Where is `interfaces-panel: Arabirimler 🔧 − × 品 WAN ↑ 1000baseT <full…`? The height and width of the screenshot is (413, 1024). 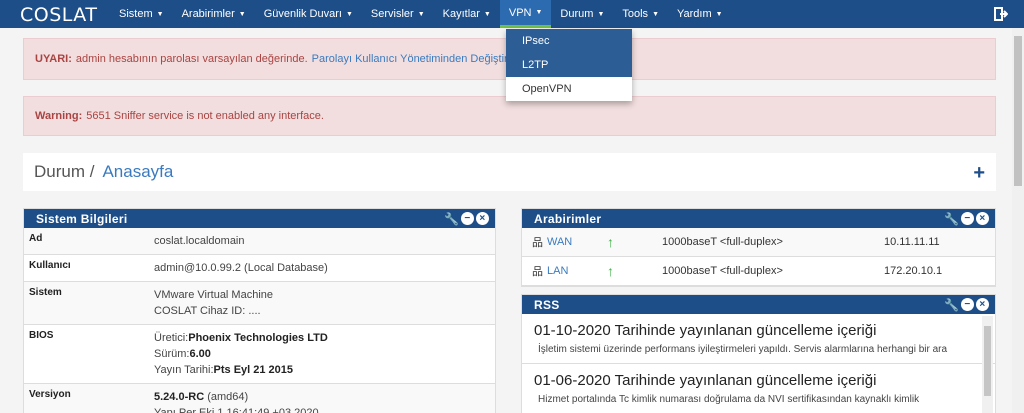
interfaces-panel: Arabirimler 🔧 − × 品 WAN ↑ 1000baseT <full… is located at coordinates (758, 247).